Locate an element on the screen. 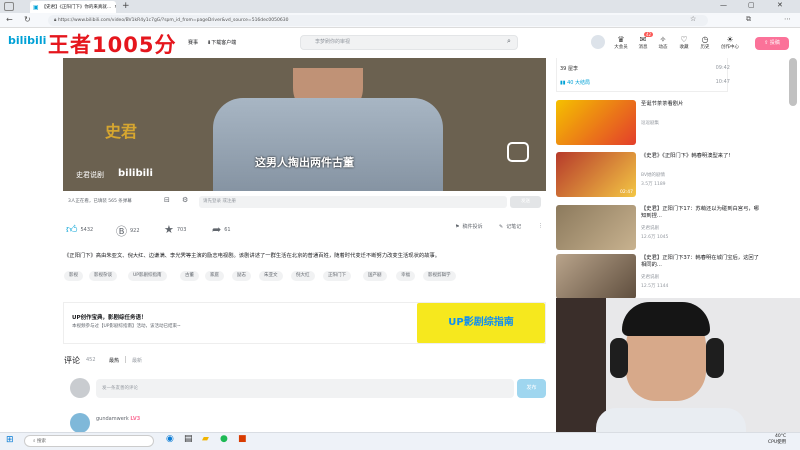 The height and width of the screenshot is (450, 800). more-options-icon: ⋮ is located at coordinates (540, 226).